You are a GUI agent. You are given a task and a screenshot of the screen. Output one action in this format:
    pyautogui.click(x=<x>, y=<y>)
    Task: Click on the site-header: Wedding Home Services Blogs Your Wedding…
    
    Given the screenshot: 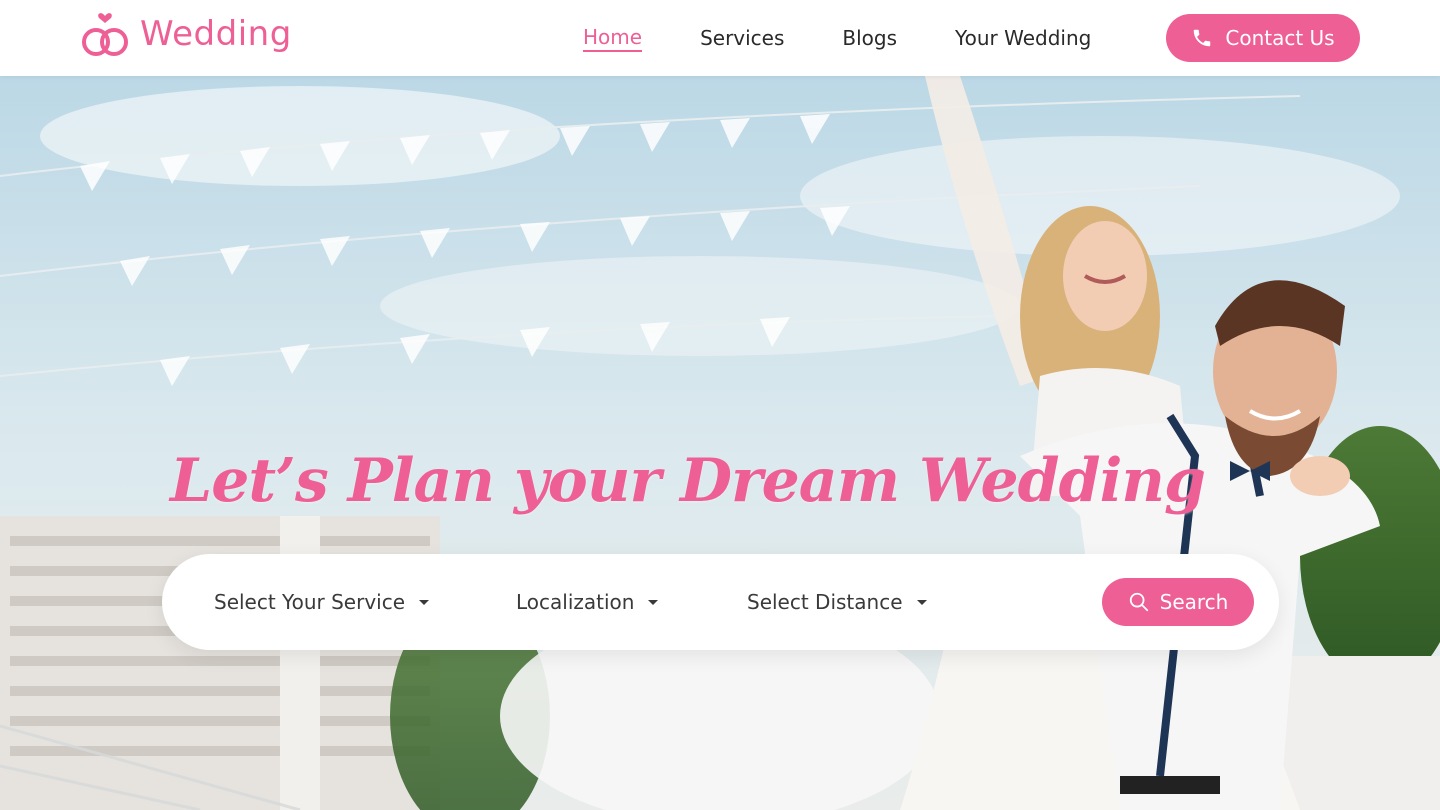 What is the action you would take?
    pyautogui.click(x=720, y=38)
    